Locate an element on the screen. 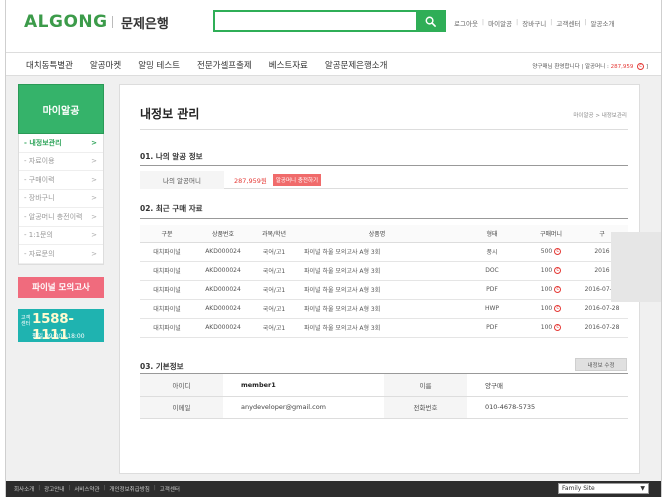  nav-item-test: 알밍 테스트 is located at coordinates (159, 65).